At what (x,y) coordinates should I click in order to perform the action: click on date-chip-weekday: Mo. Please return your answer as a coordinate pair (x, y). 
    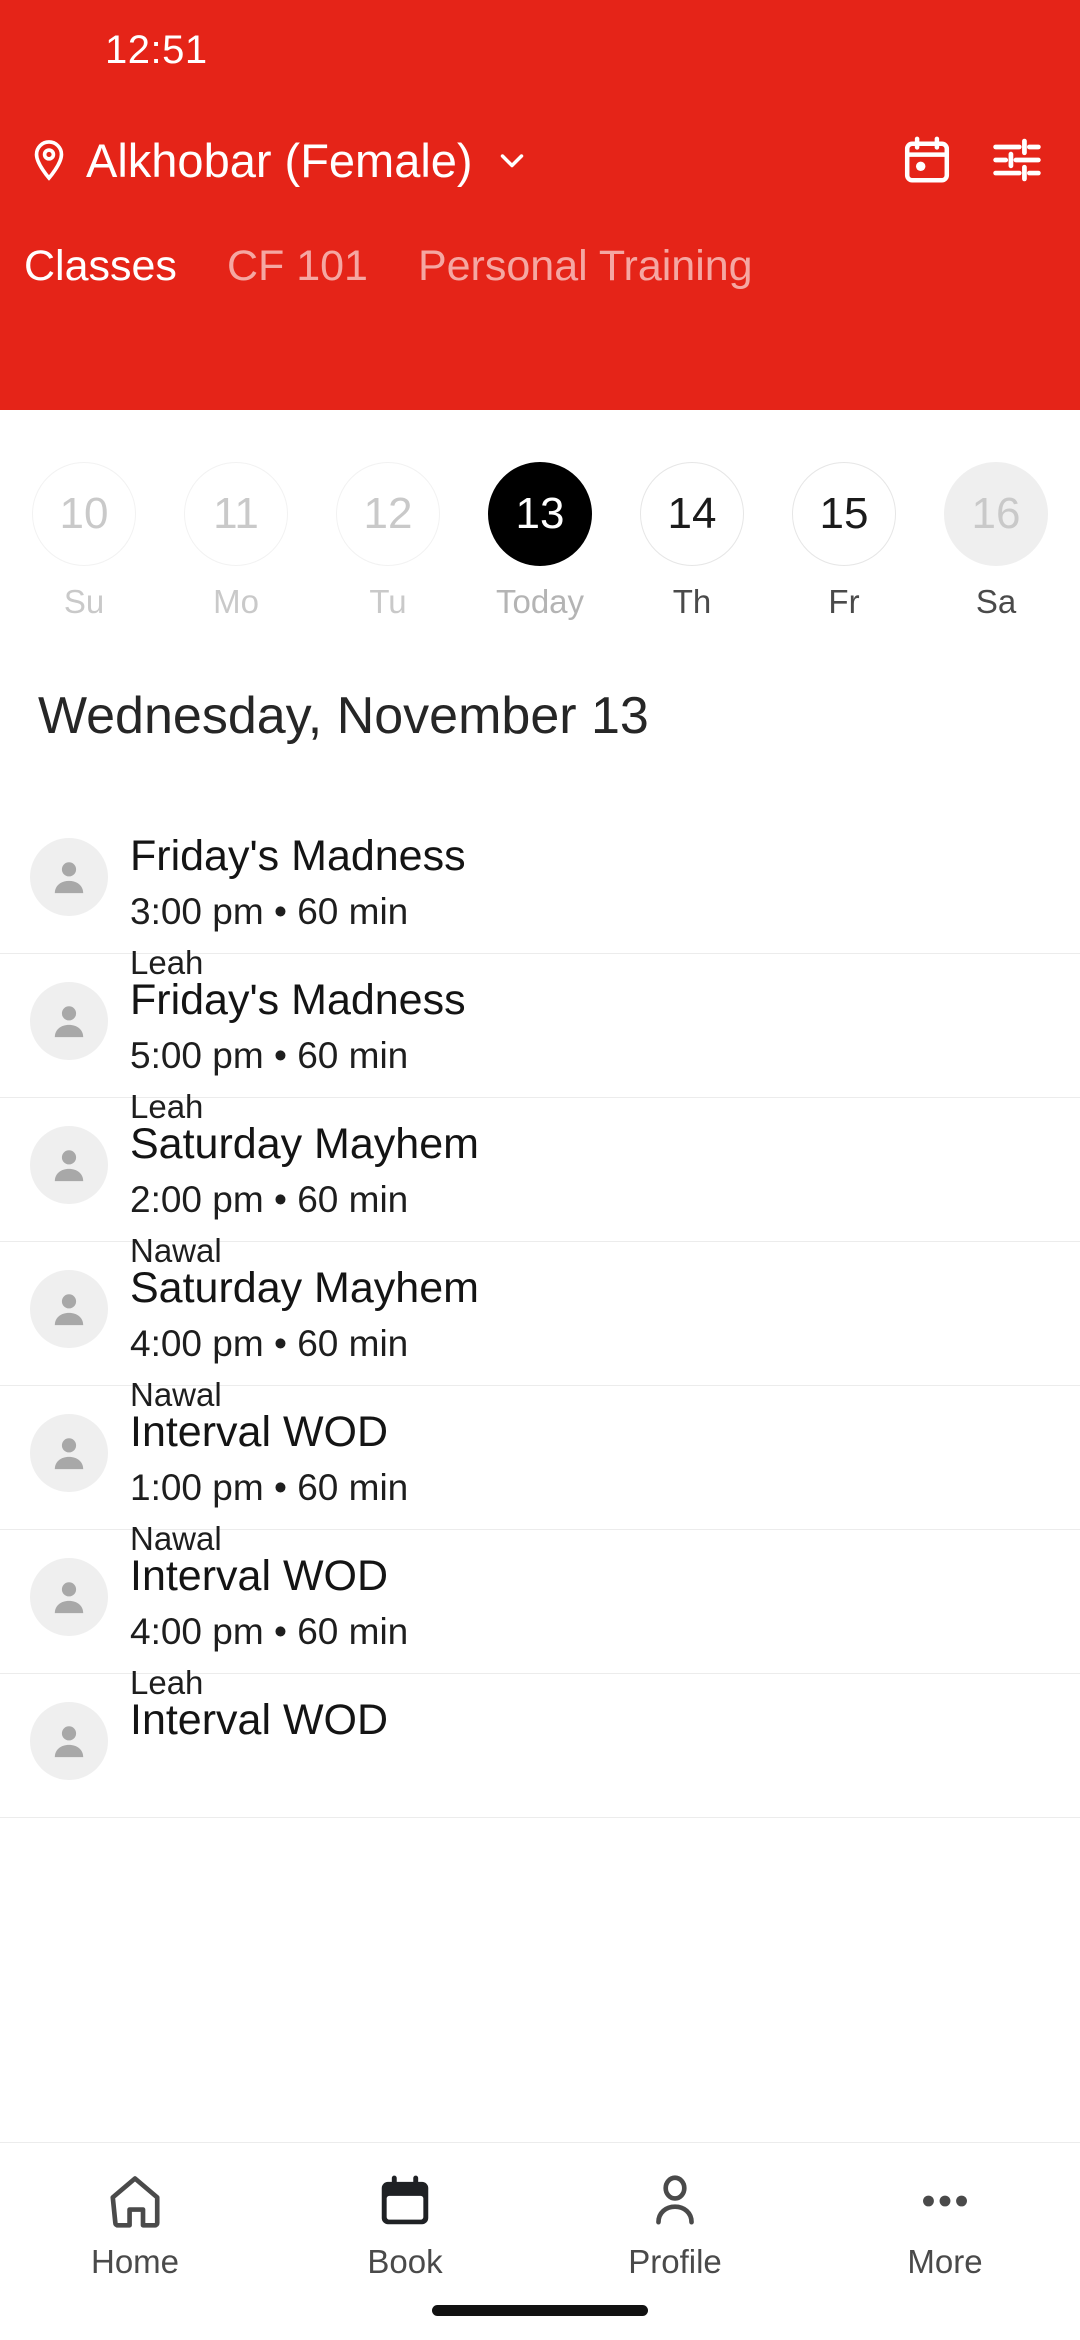
    Looking at the image, I should click on (236, 601).